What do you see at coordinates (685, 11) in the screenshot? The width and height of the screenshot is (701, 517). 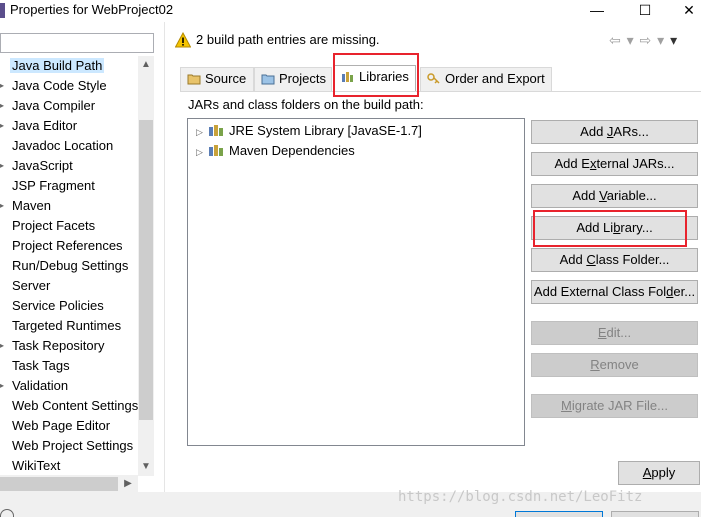 I see `close-button: ✕` at bounding box center [685, 11].